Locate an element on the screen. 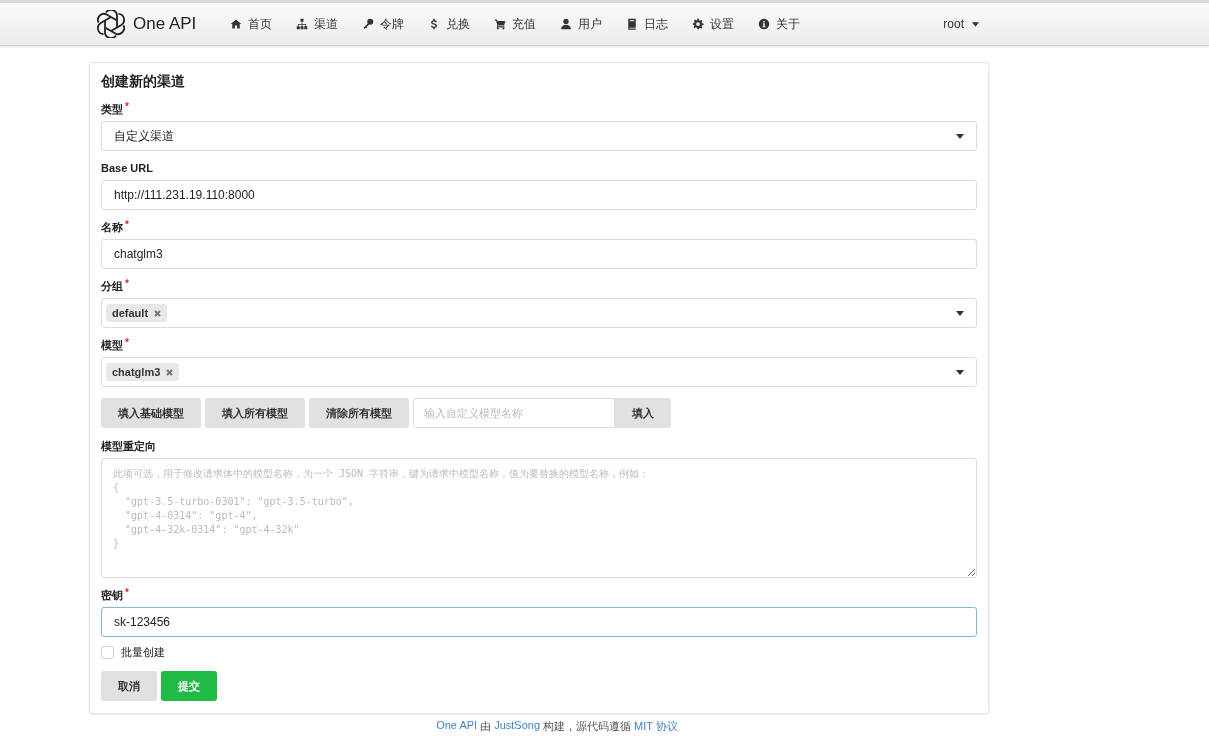 Image resolution: width=1209 pixels, height=752 pixels. footer-link: One API is located at coordinates (457, 726).